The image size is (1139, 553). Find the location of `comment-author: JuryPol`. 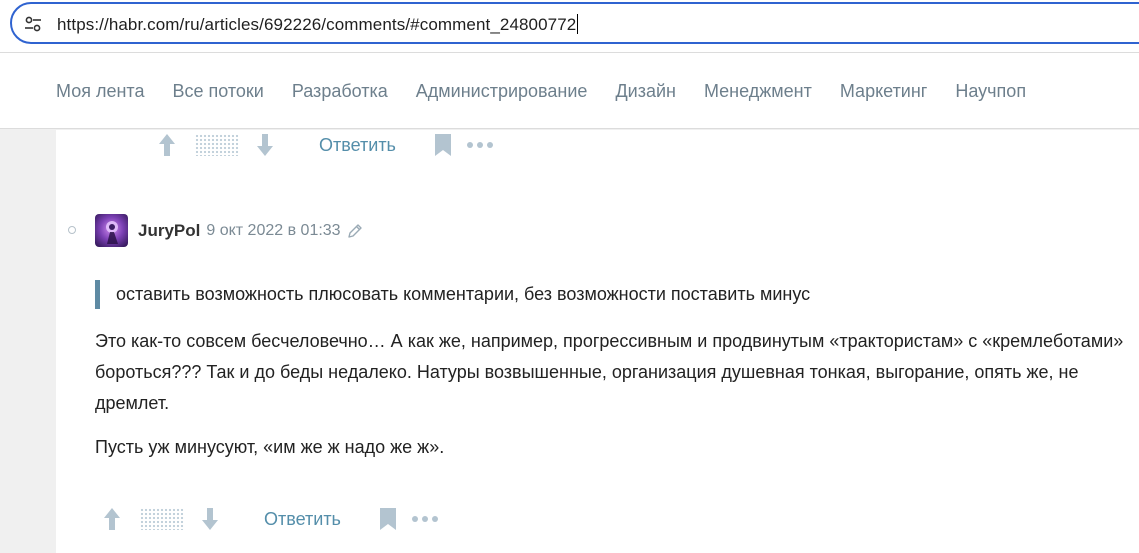

comment-author: JuryPol is located at coordinates (169, 231).